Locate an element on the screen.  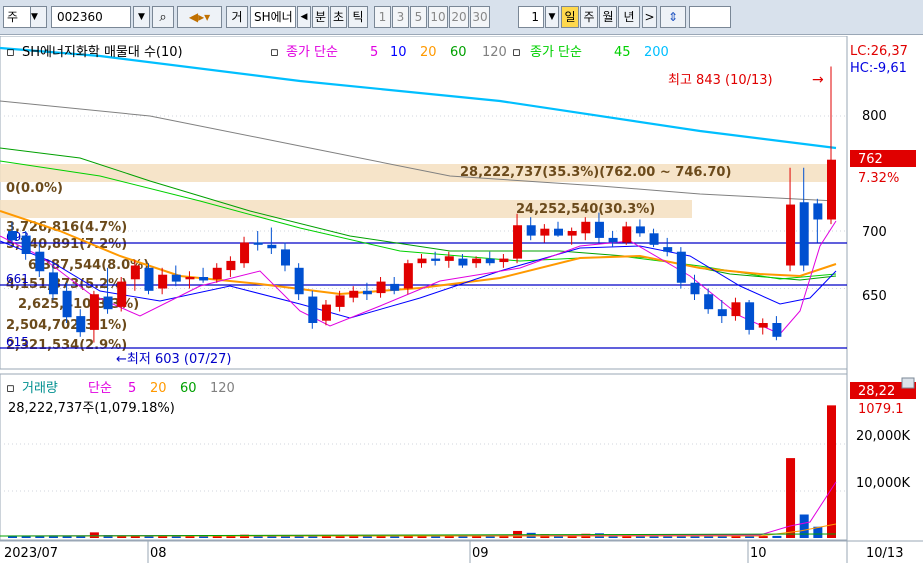
period-3: 3 is located at coordinates (400, 17).